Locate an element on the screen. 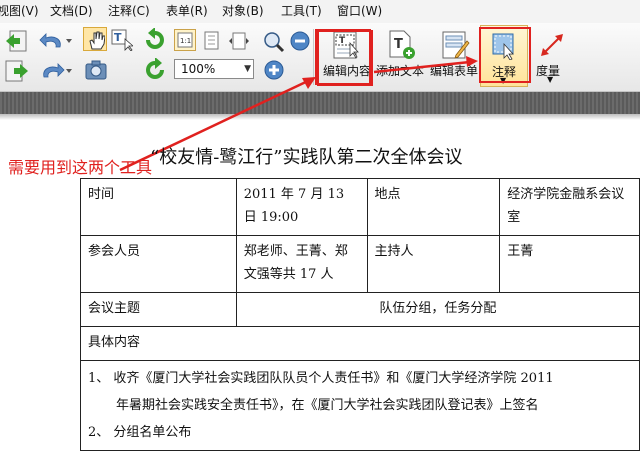  host-value: 王菁 is located at coordinates (569, 264).